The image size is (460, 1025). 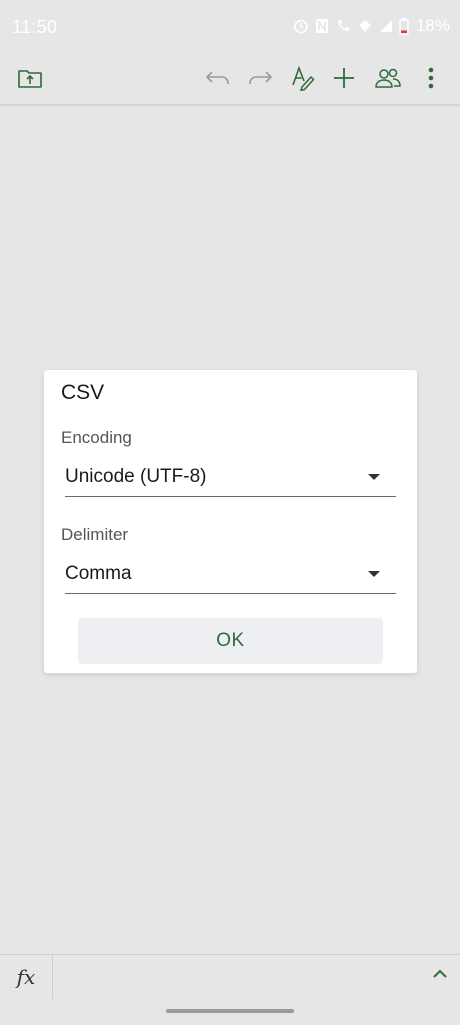 I want to click on signal-icon, so click(x=386, y=26).